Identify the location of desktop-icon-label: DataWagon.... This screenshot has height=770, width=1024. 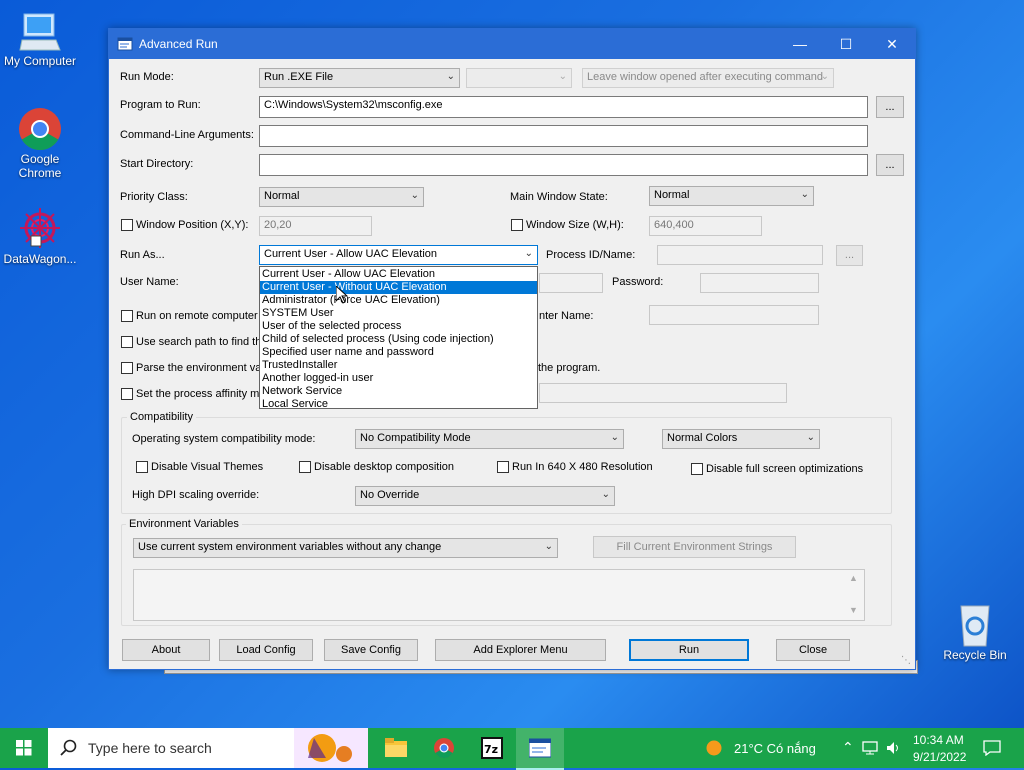
(40, 259).